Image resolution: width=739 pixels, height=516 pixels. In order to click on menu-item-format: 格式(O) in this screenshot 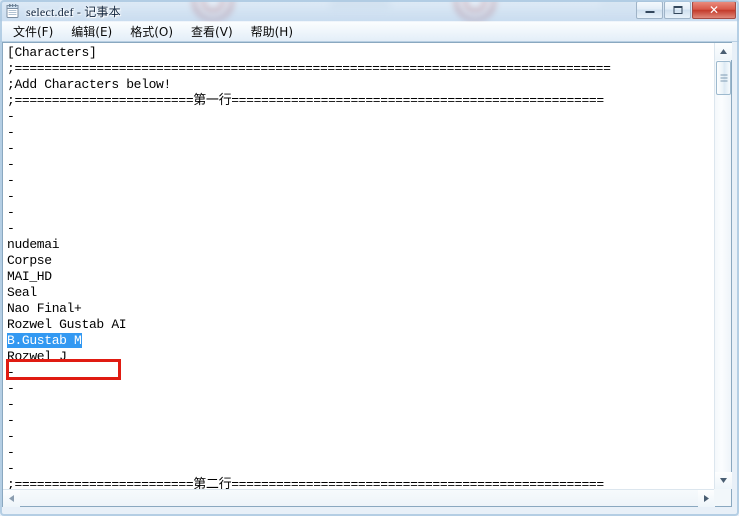, I will do `click(151, 32)`.